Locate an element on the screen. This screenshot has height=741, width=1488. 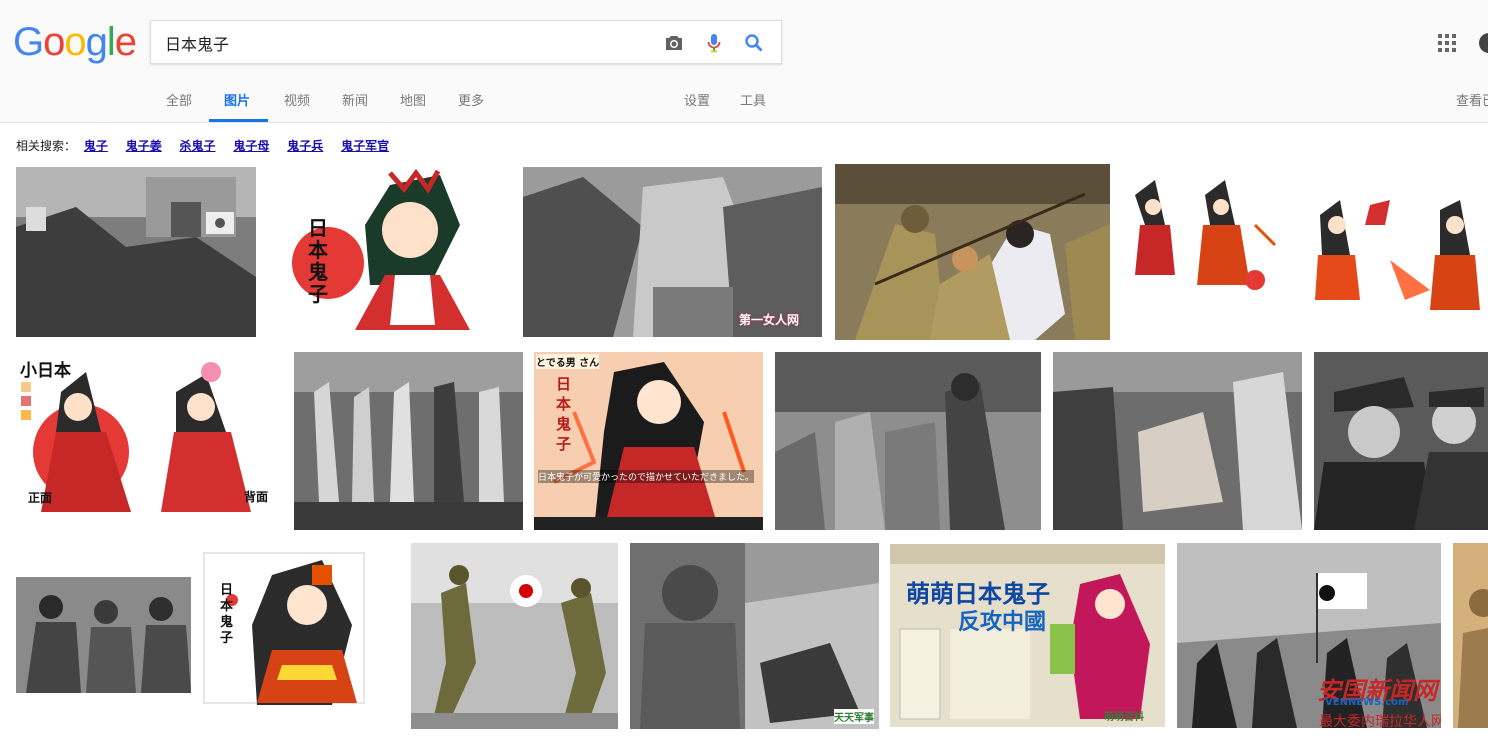
image-caption: 反攻中國 is located at coordinates (1002, 622).